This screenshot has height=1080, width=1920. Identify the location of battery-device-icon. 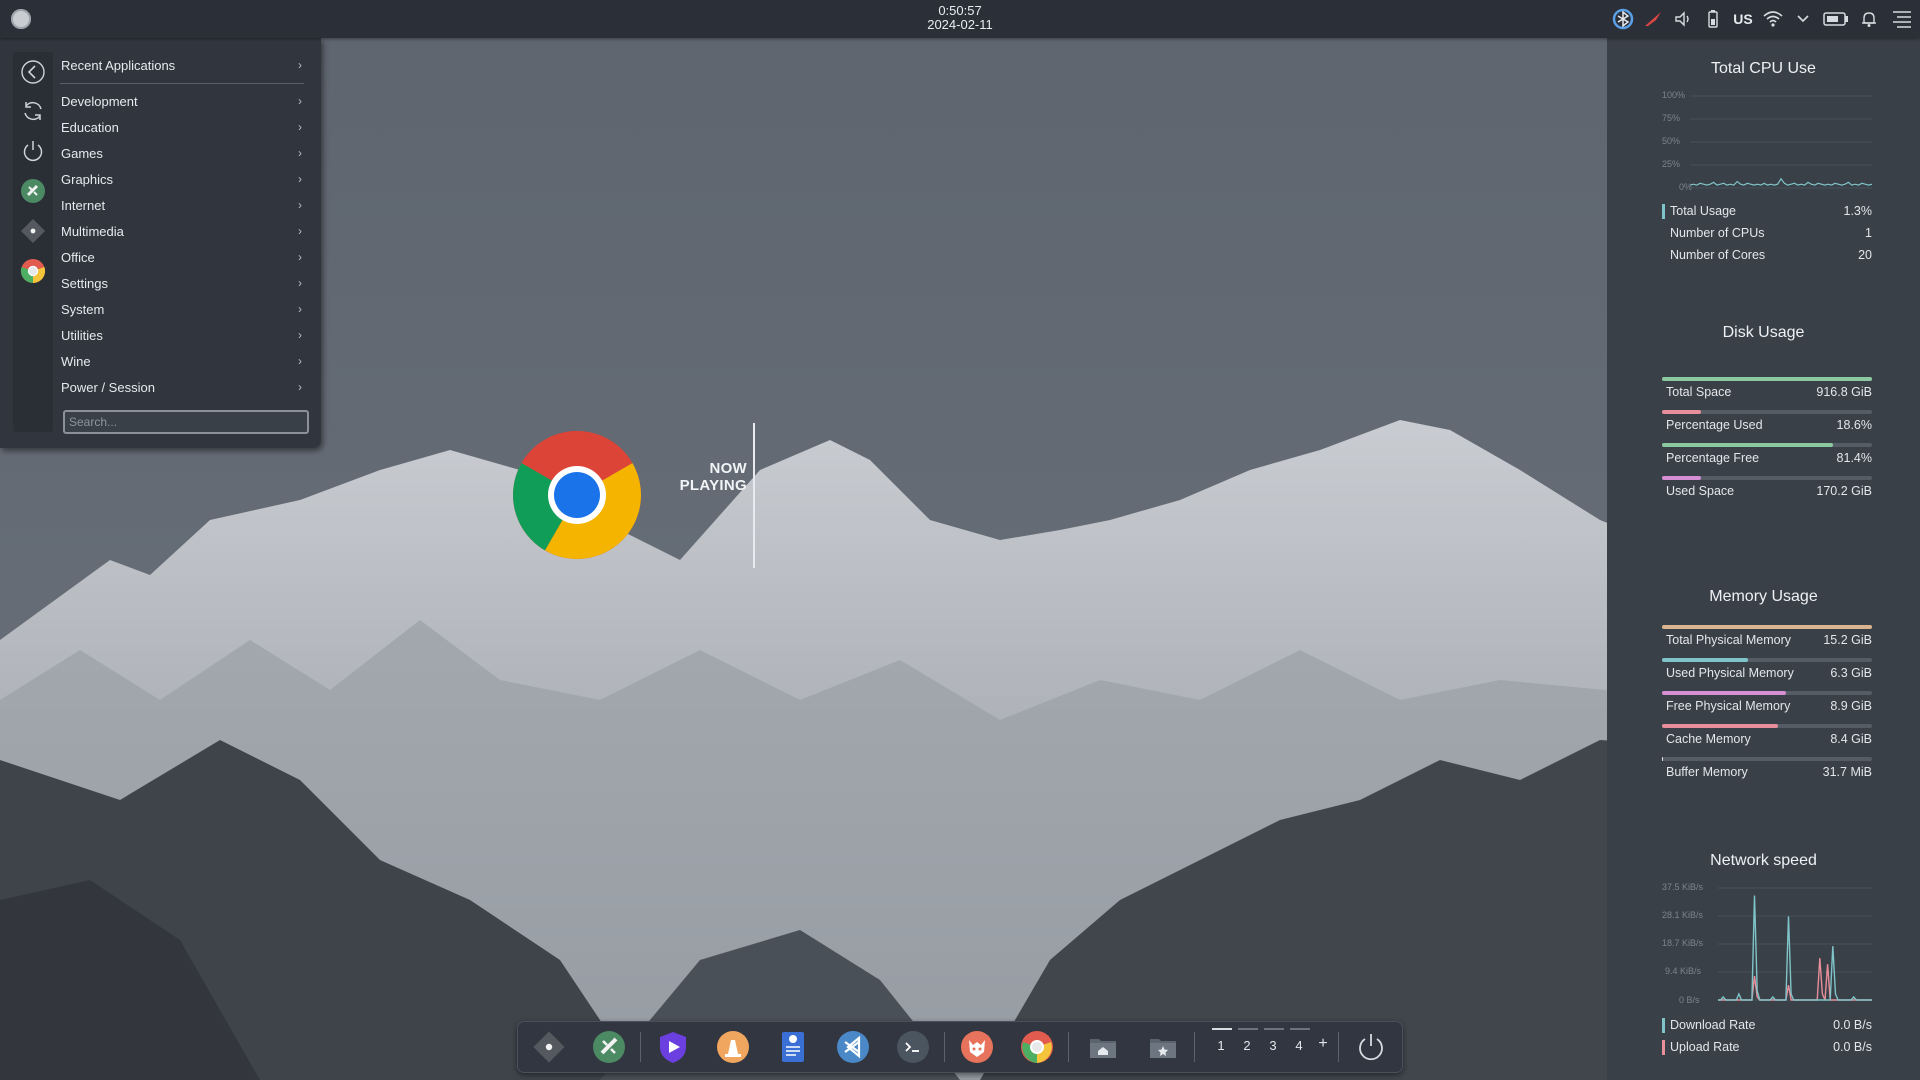
(1713, 19).